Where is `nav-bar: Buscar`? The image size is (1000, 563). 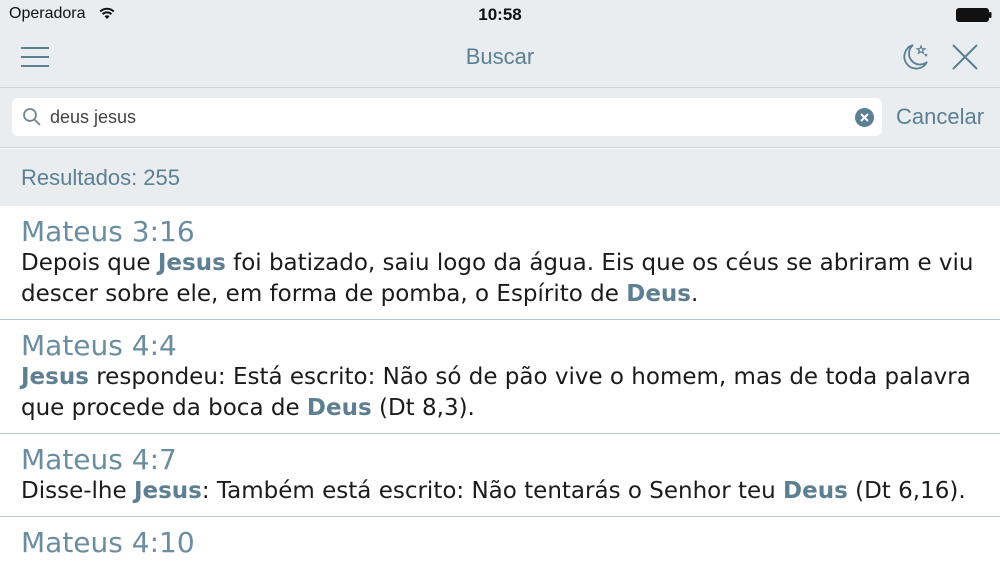
nav-bar: Buscar is located at coordinates (500, 58).